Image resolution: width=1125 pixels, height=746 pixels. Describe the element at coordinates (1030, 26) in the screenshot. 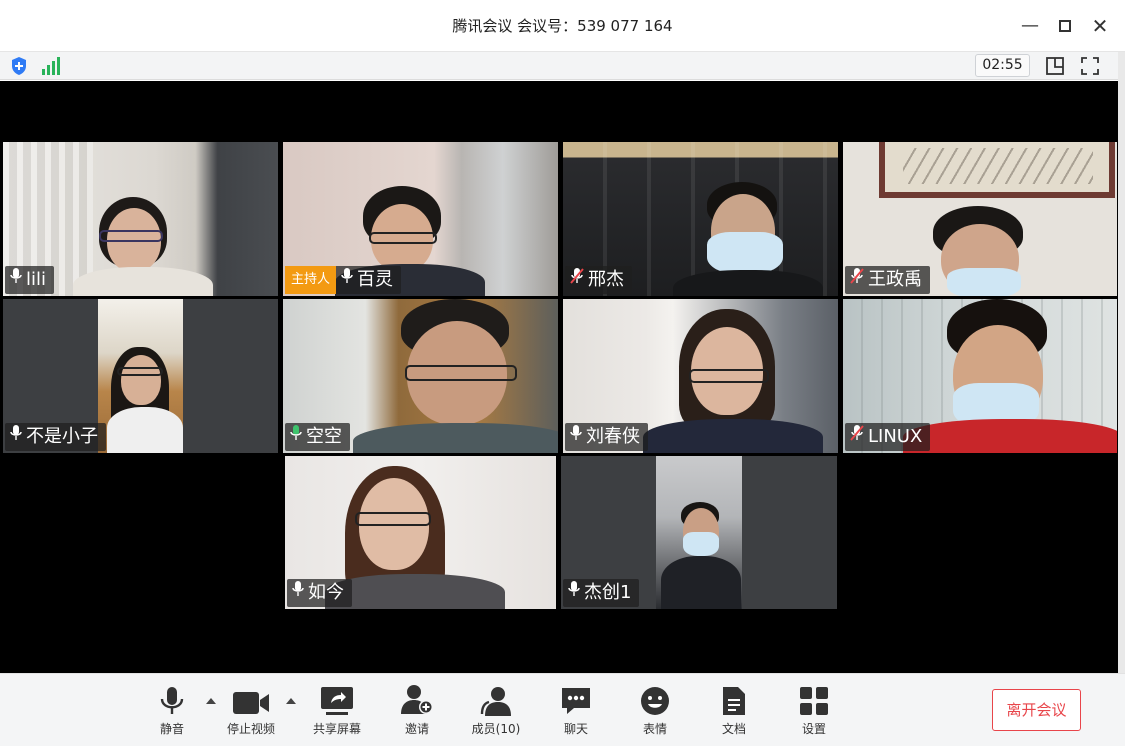

I see `minimize-icon: —` at that location.